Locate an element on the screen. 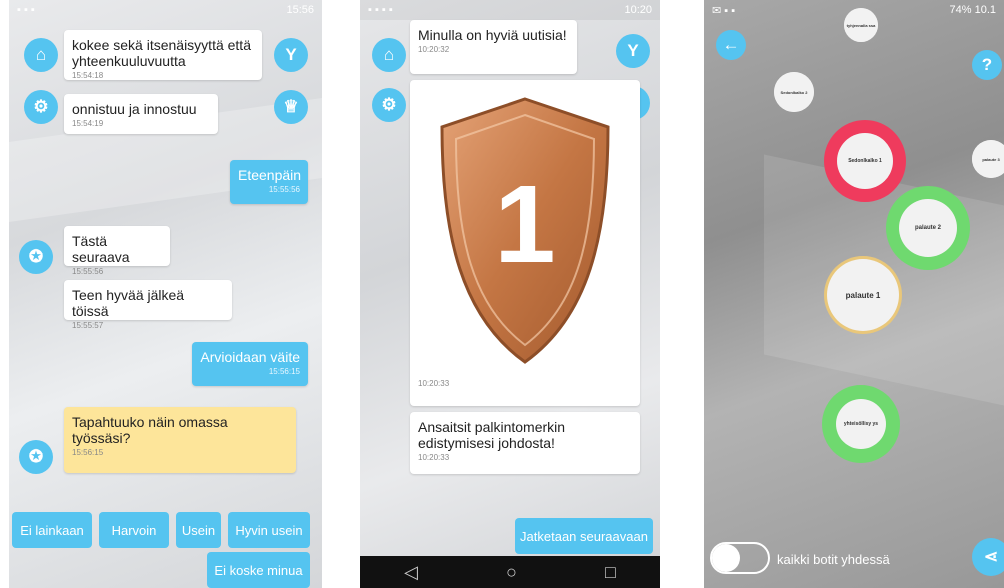 The image size is (1004, 588). answer-button: Usein is located at coordinates (198, 530).